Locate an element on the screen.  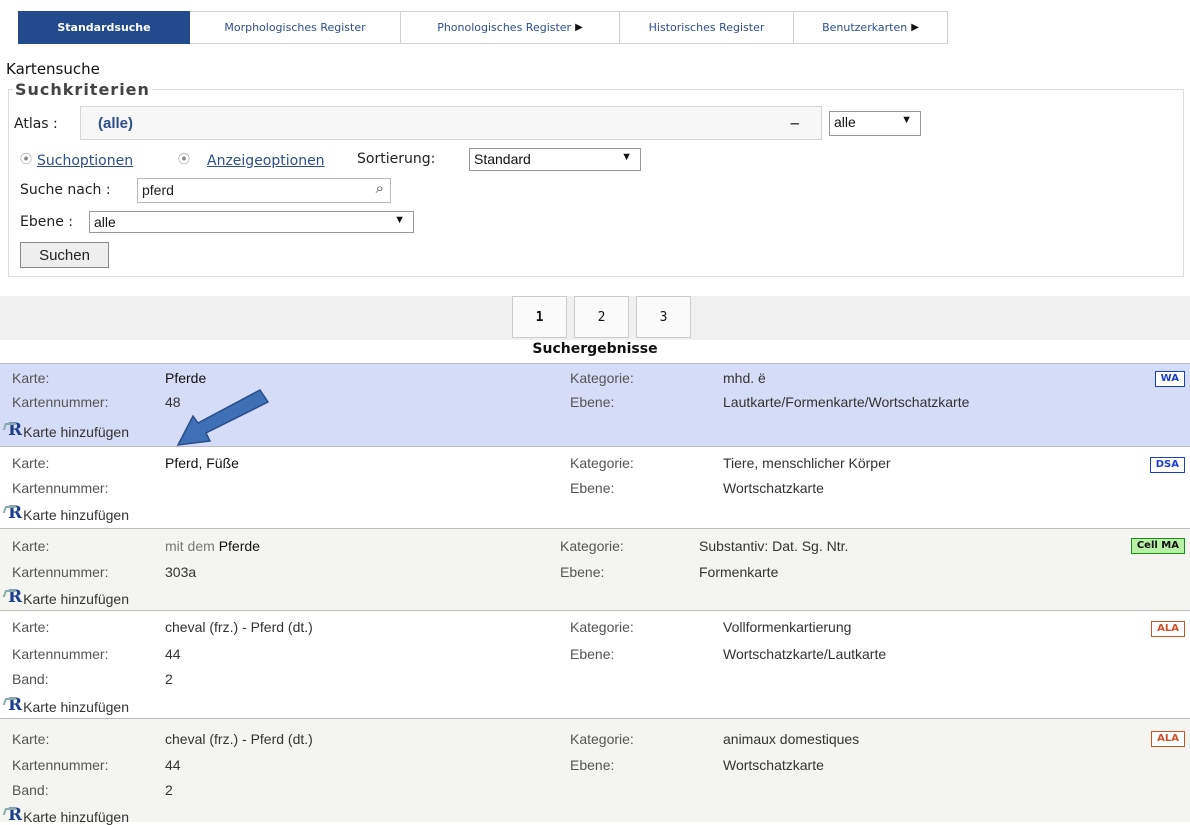
kartennummer-value: 303a is located at coordinates (181, 572).